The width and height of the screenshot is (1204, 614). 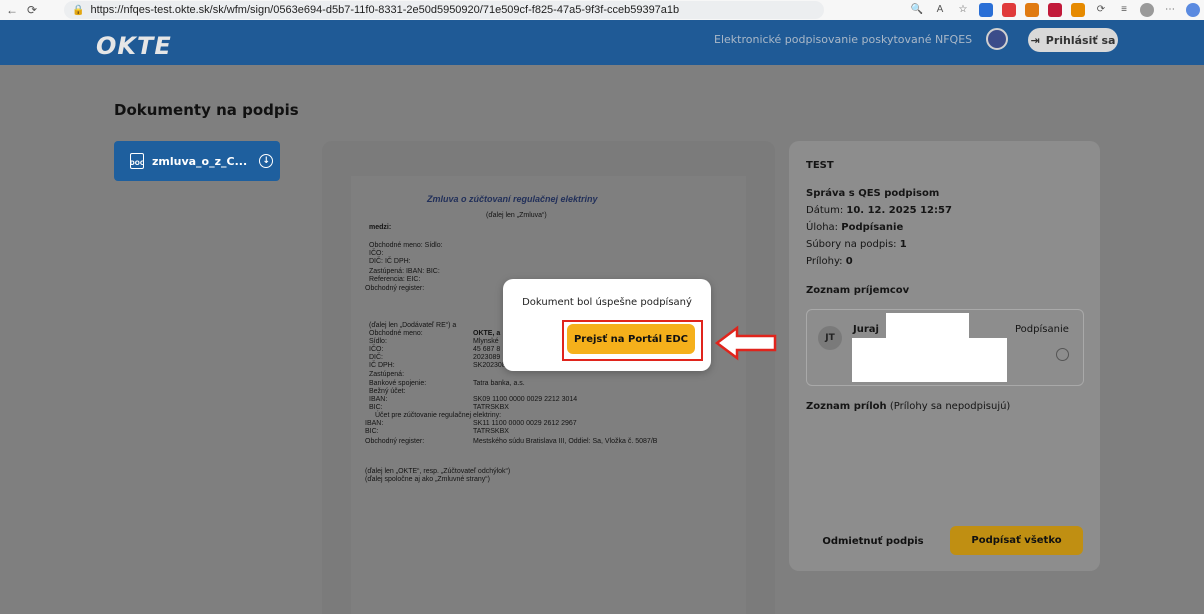 What do you see at coordinates (396, 333) in the screenshot?
I see `document-line: Obchodné meno:` at bounding box center [396, 333].